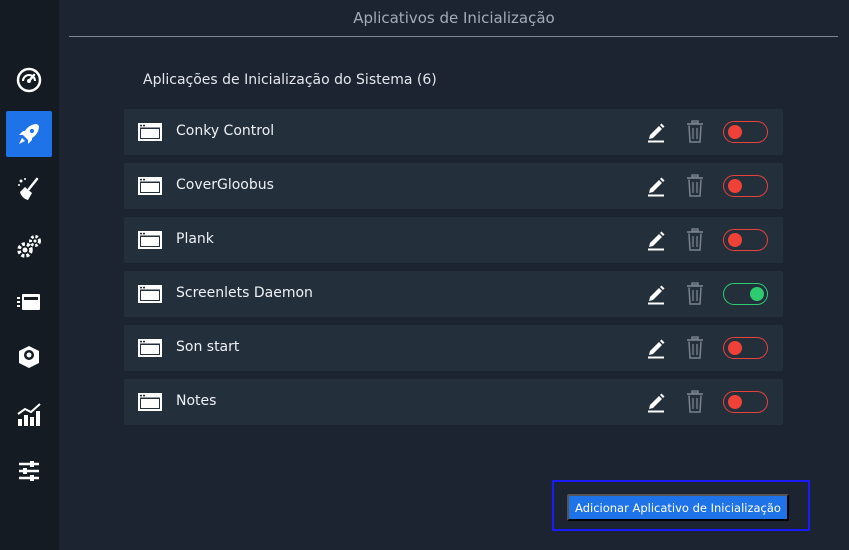  I want to click on app-row-3: Screenlets Daemon, so click(453, 294).